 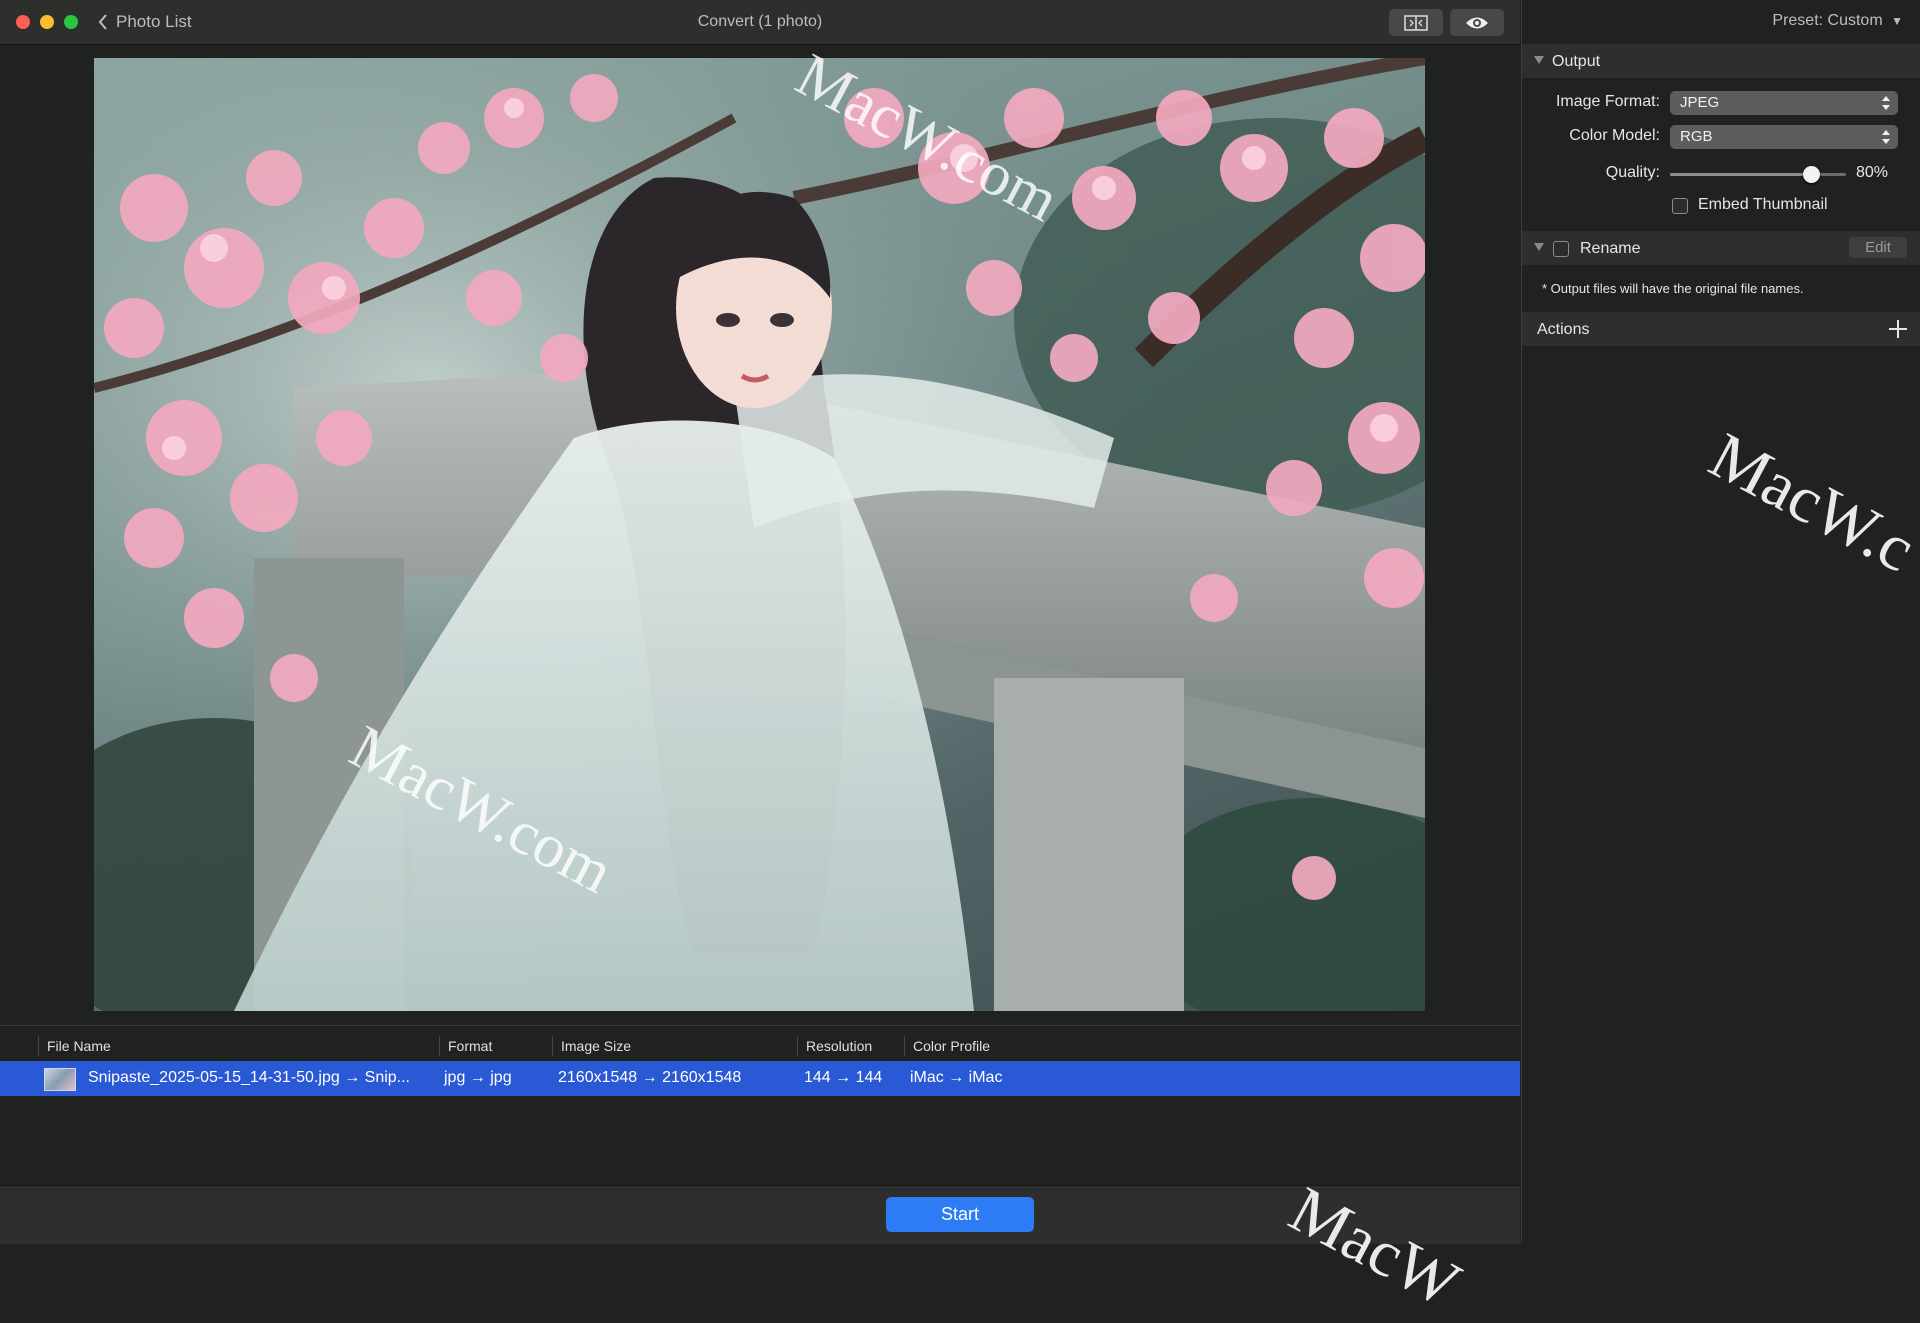 I want to click on back-to-photo-list-button: Photo List, so click(x=145, y=22).